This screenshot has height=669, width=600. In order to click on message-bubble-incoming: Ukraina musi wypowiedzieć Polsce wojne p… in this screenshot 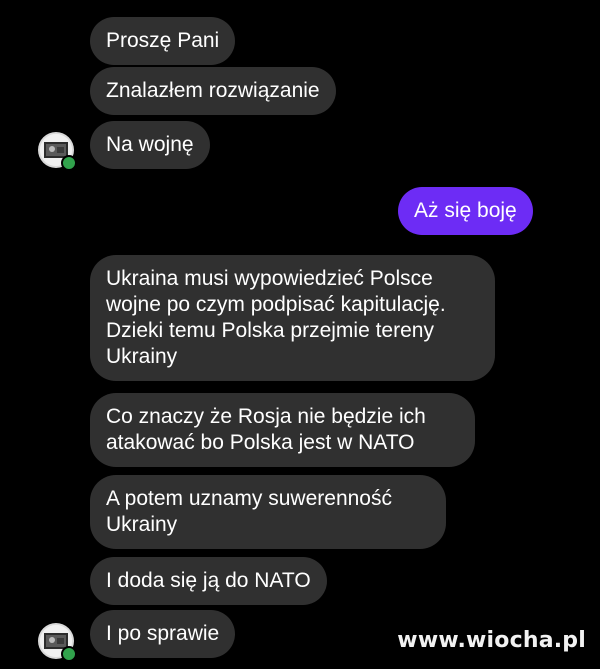, I will do `click(292, 318)`.